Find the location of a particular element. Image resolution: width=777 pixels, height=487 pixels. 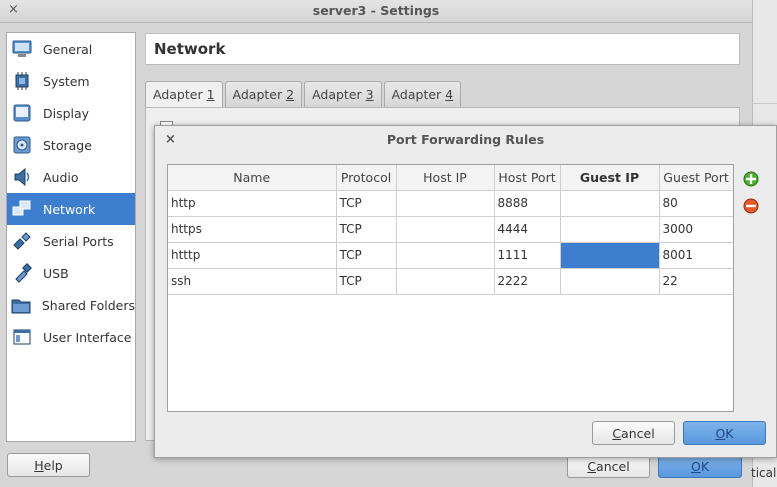

cell-host-port: 1111 is located at coordinates (527, 255).